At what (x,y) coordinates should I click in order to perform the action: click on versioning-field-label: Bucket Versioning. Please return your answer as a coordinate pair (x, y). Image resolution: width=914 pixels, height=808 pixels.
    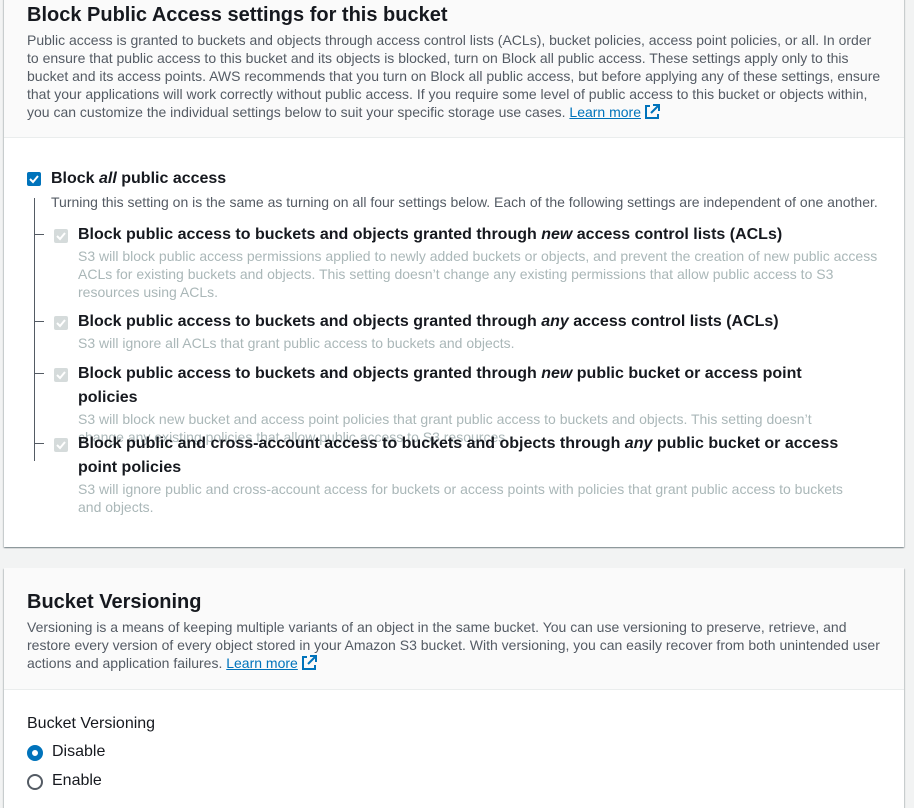
    Looking at the image, I should click on (91, 723).